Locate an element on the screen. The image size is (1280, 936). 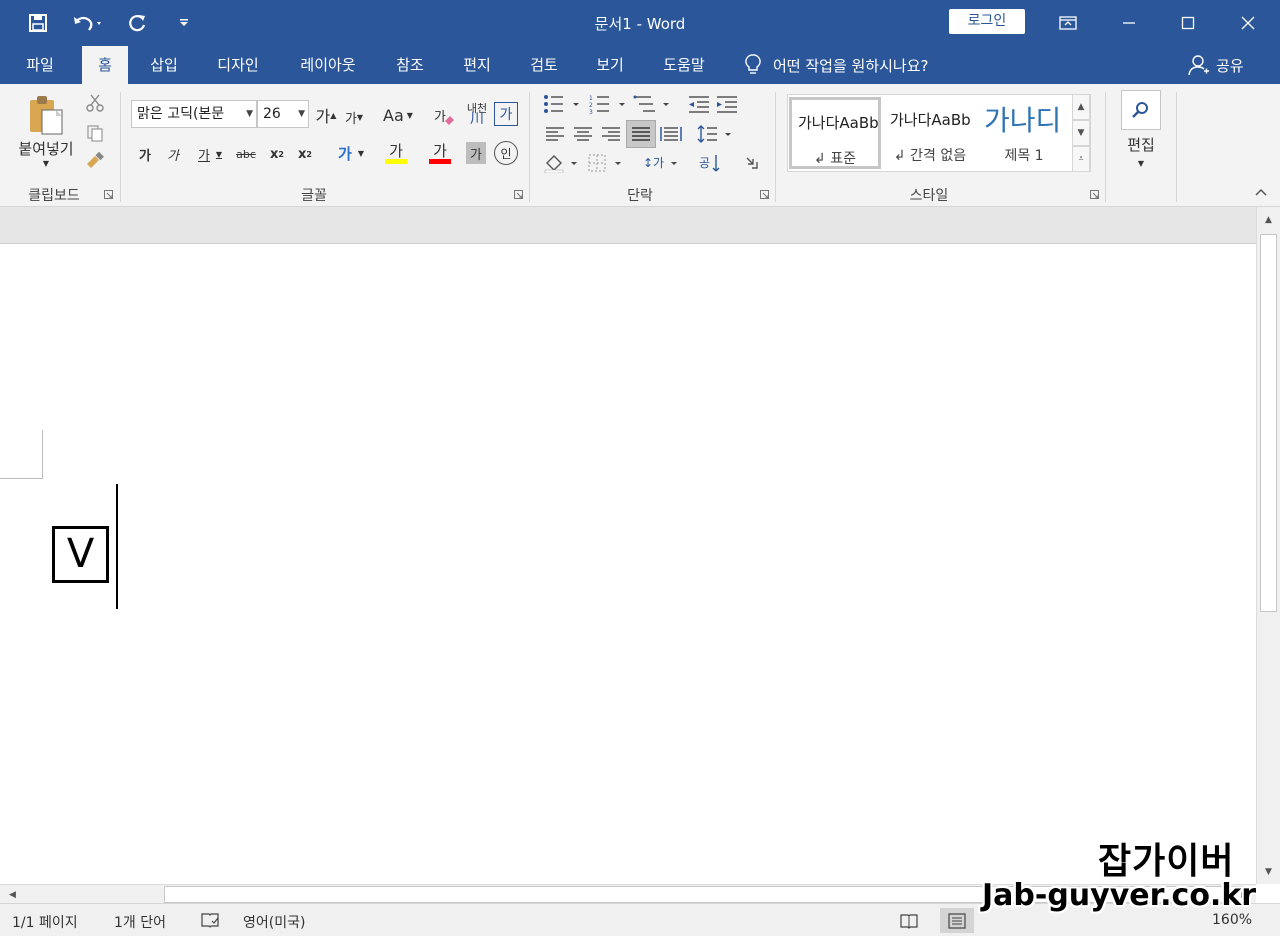
change-case-button: Aa ▼ is located at coordinates (398, 115).